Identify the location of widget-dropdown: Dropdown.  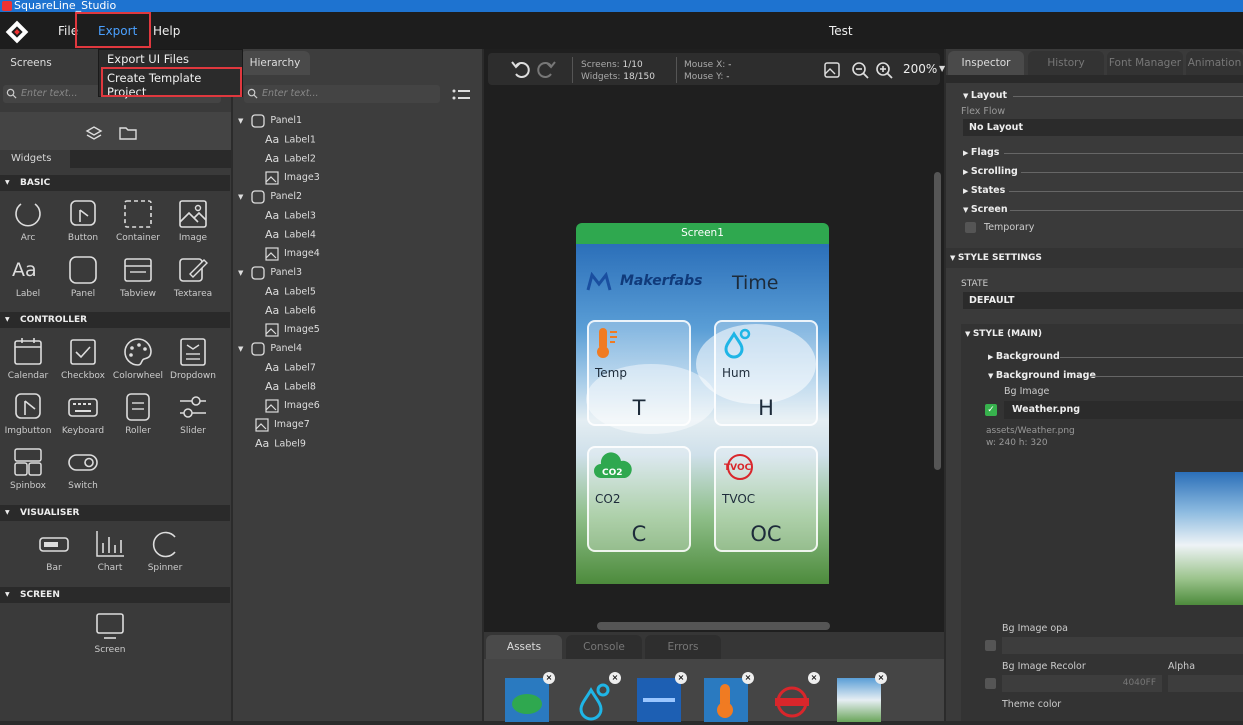
(193, 358).